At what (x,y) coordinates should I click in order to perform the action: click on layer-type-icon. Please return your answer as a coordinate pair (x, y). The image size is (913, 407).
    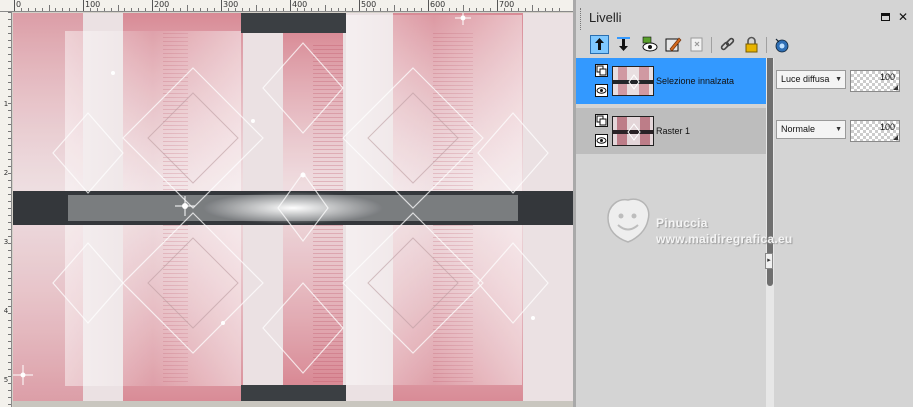
    Looking at the image, I should click on (601, 120).